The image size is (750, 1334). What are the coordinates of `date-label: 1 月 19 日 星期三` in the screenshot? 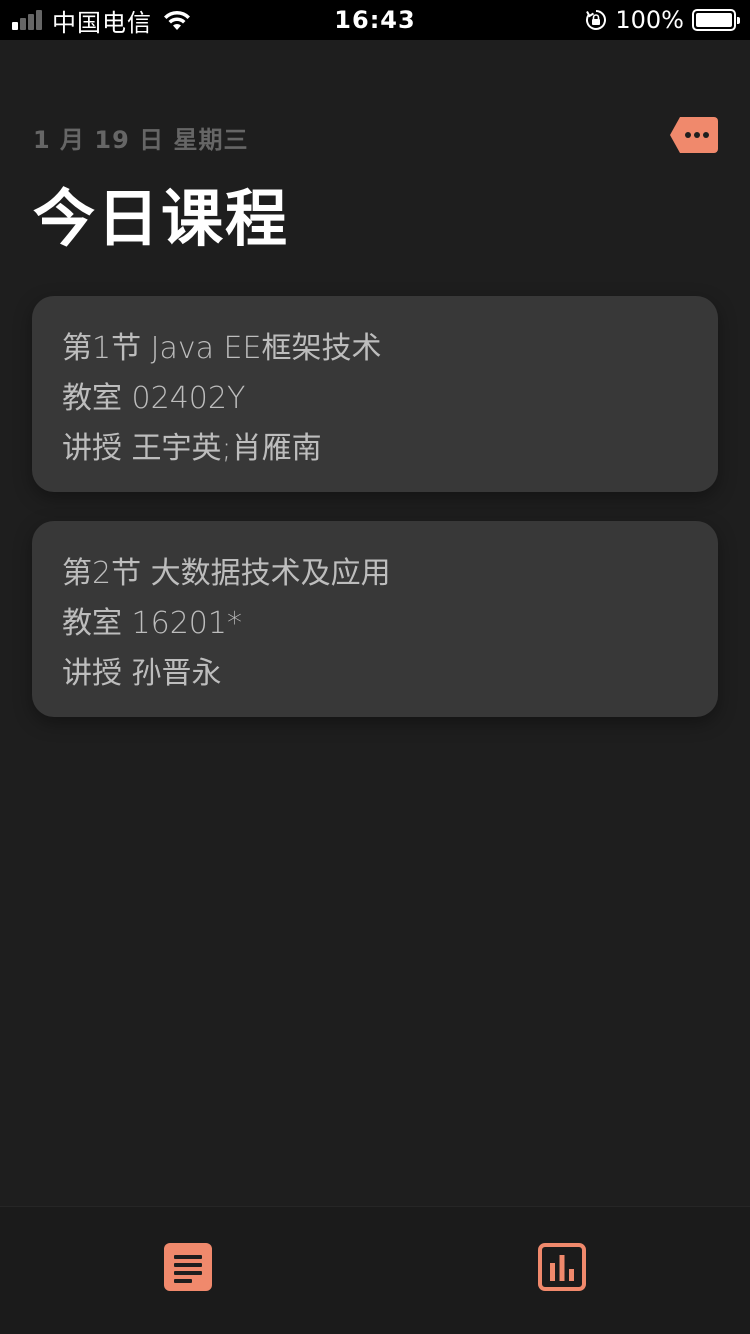 It's located at (141, 140).